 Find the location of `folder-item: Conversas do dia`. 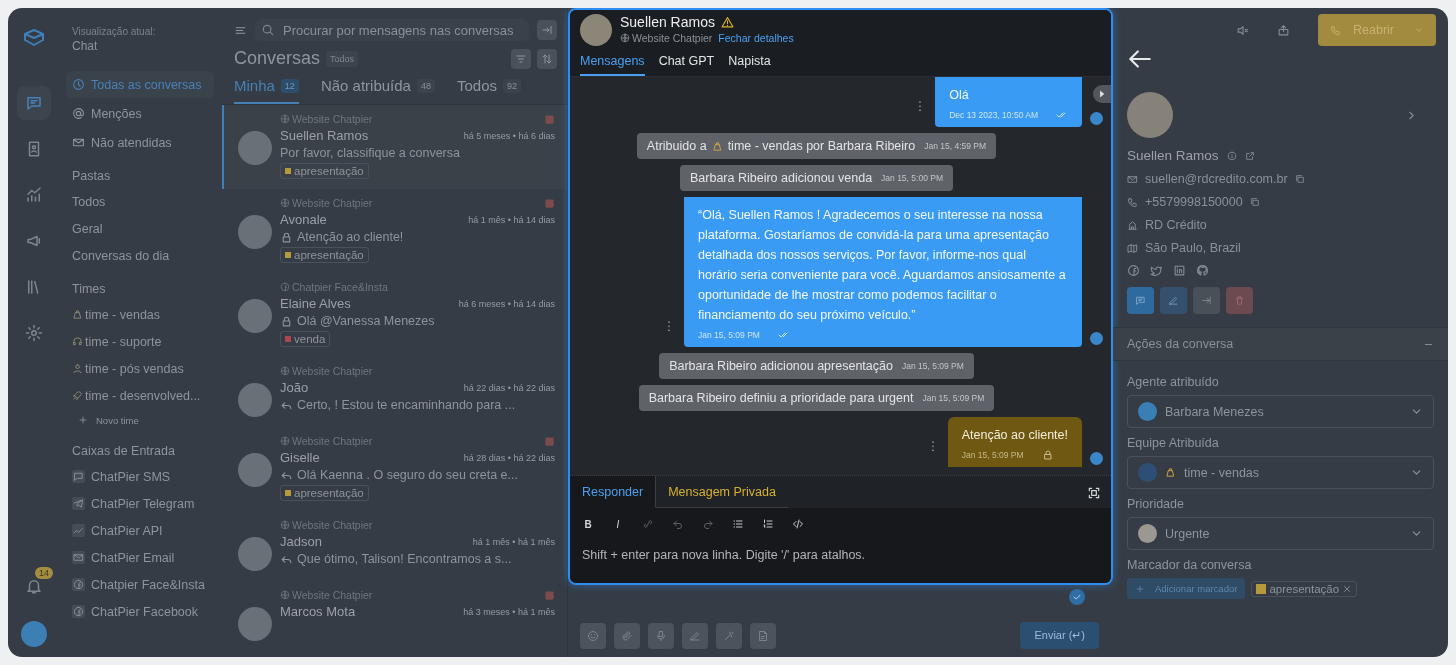

folder-item: Conversas do dia is located at coordinates (140, 255).